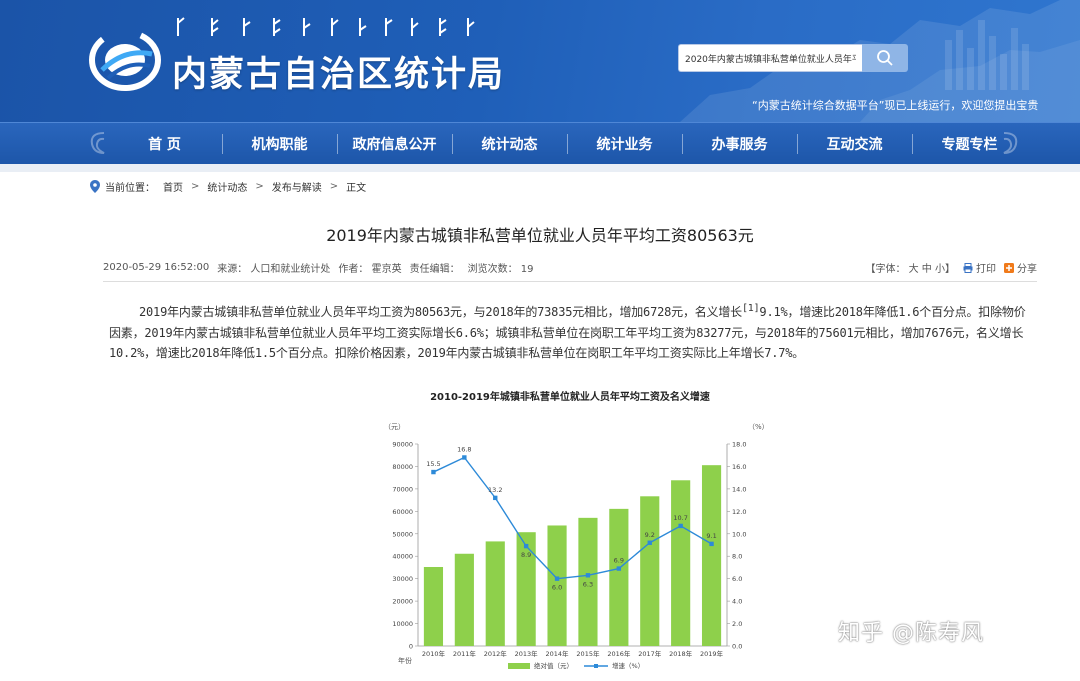 This screenshot has width=1080, height=681. I want to click on x-axis-tick-label: 2018年, so click(681, 653).